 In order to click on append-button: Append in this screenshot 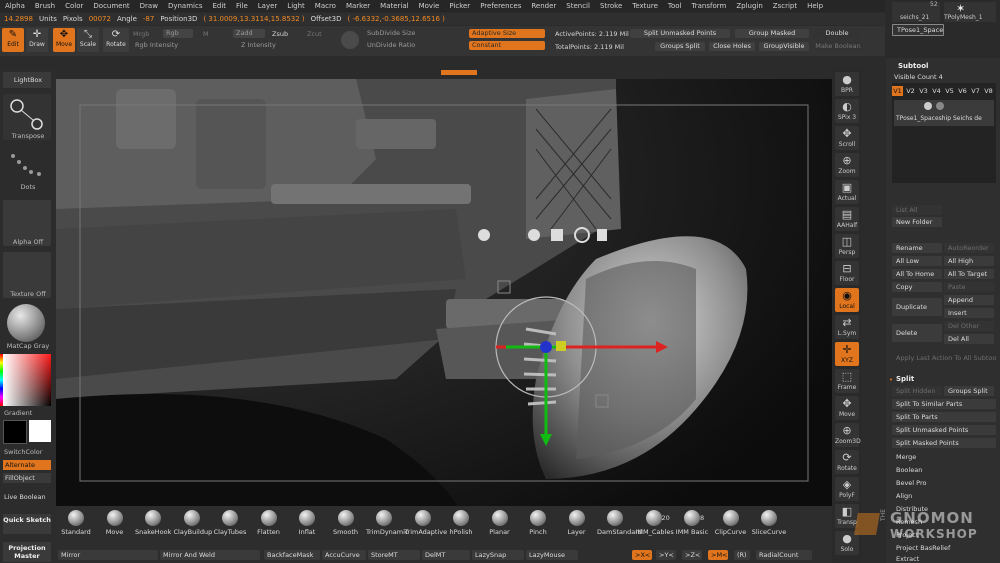, I will do `click(969, 300)`.